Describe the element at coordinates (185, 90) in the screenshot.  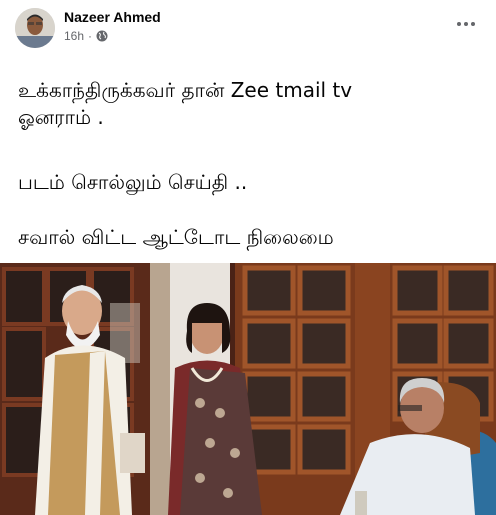
I see `text-line-1: உக்காந்திருக்கவர் தான் Zee tmail tv` at that location.